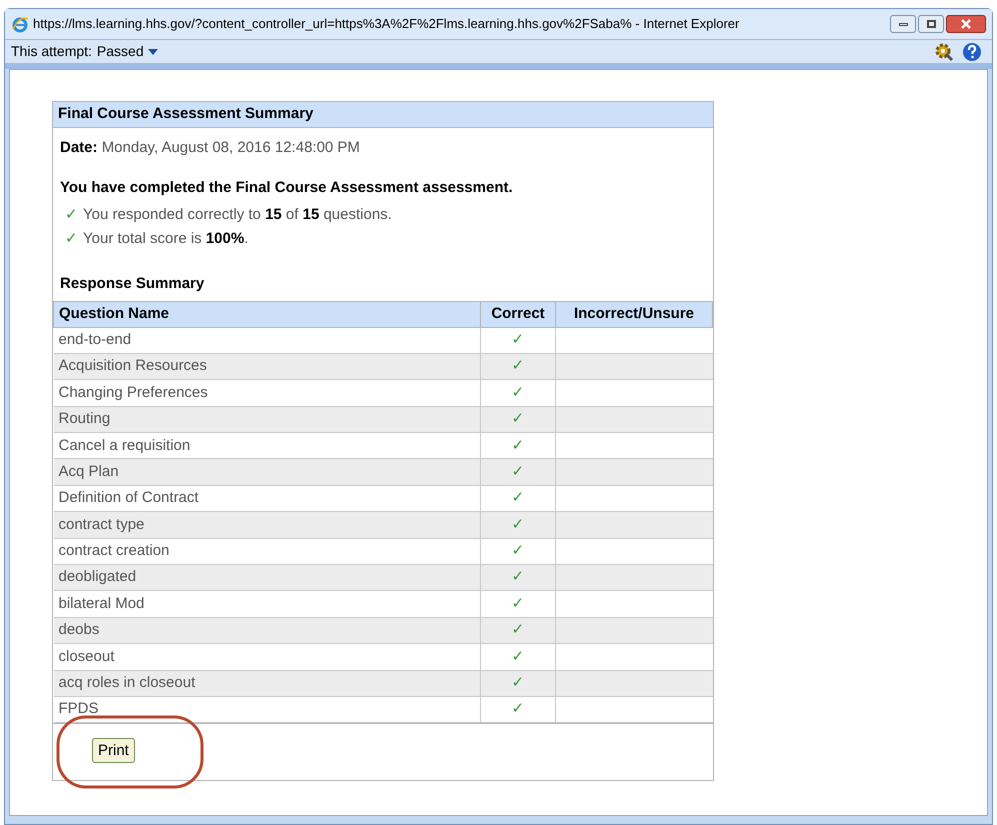 The height and width of the screenshot is (825, 997). I want to click on close-button, so click(966, 24).